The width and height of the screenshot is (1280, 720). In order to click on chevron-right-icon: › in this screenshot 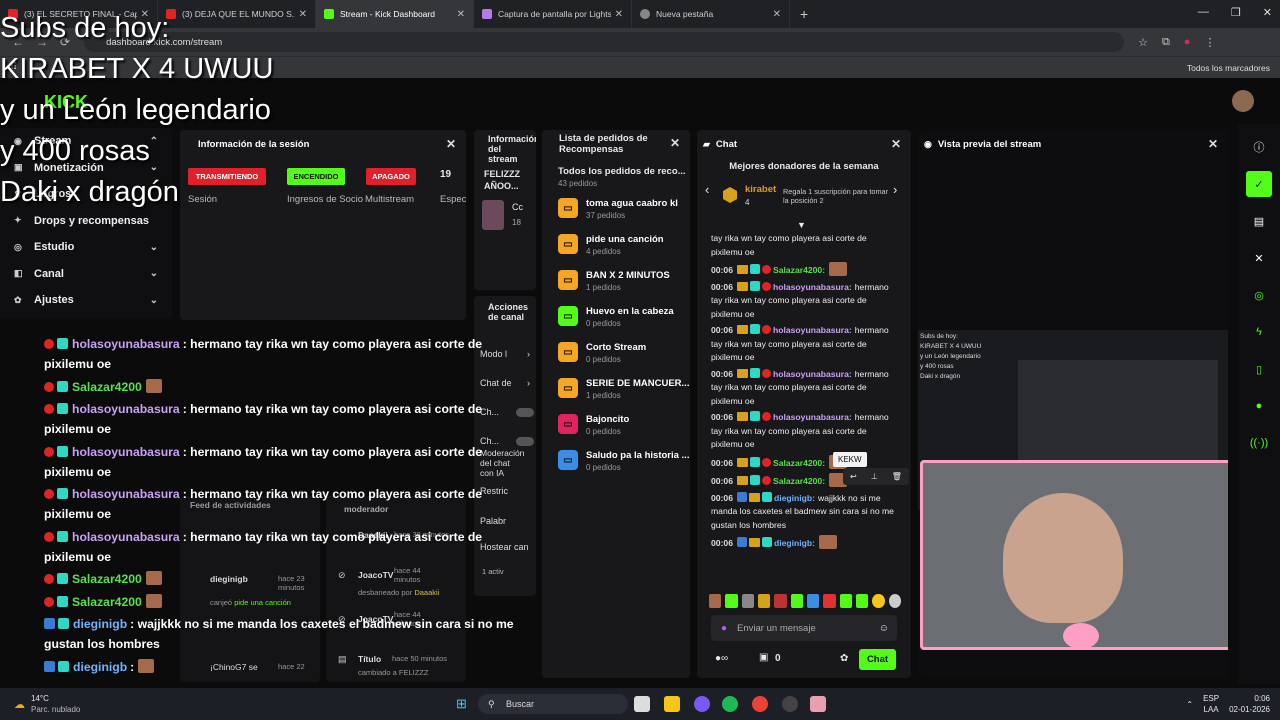, I will do `click(895, 189)`.